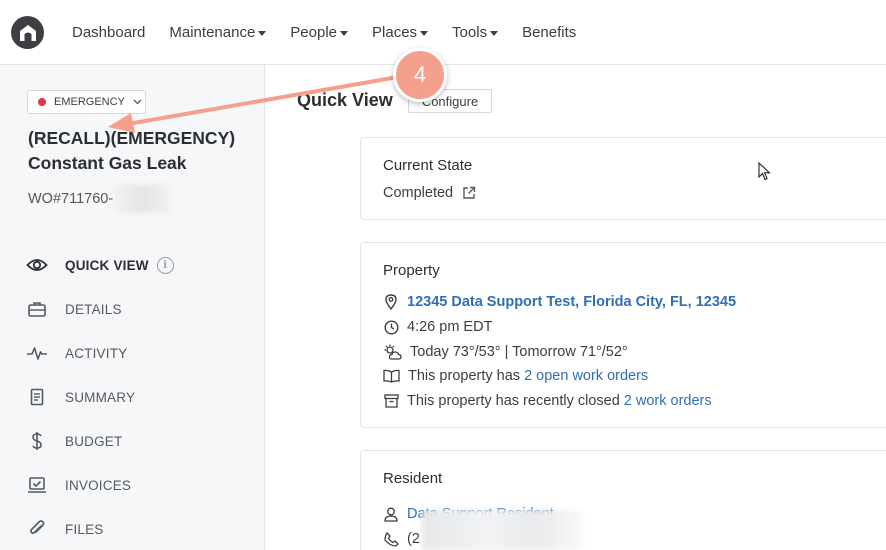 The width and height of the screenshot is (886, 550). Describe the element at coordinates (413, 478) in the screenshot. I see `card-title: Resident` at that location.